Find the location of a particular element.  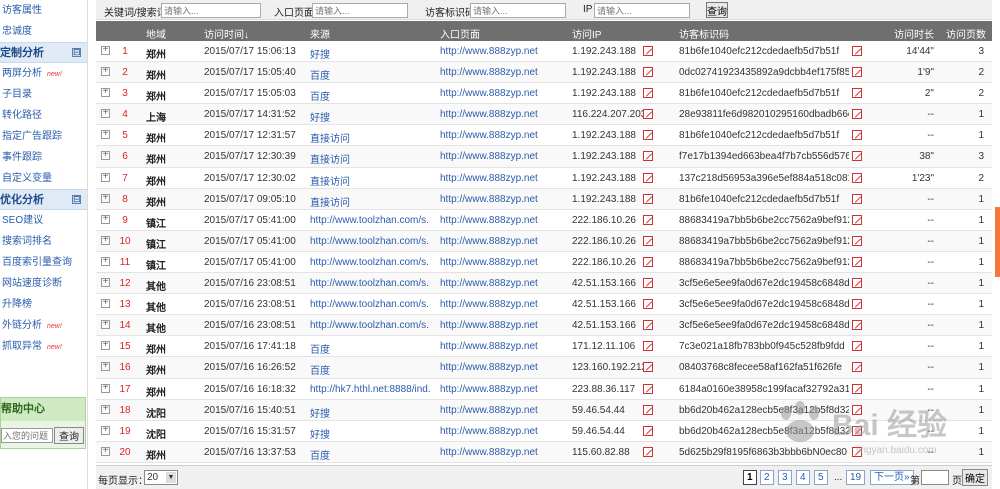

sidebar-item-11: 搜索词排名 is located at coordinates (43, 241).